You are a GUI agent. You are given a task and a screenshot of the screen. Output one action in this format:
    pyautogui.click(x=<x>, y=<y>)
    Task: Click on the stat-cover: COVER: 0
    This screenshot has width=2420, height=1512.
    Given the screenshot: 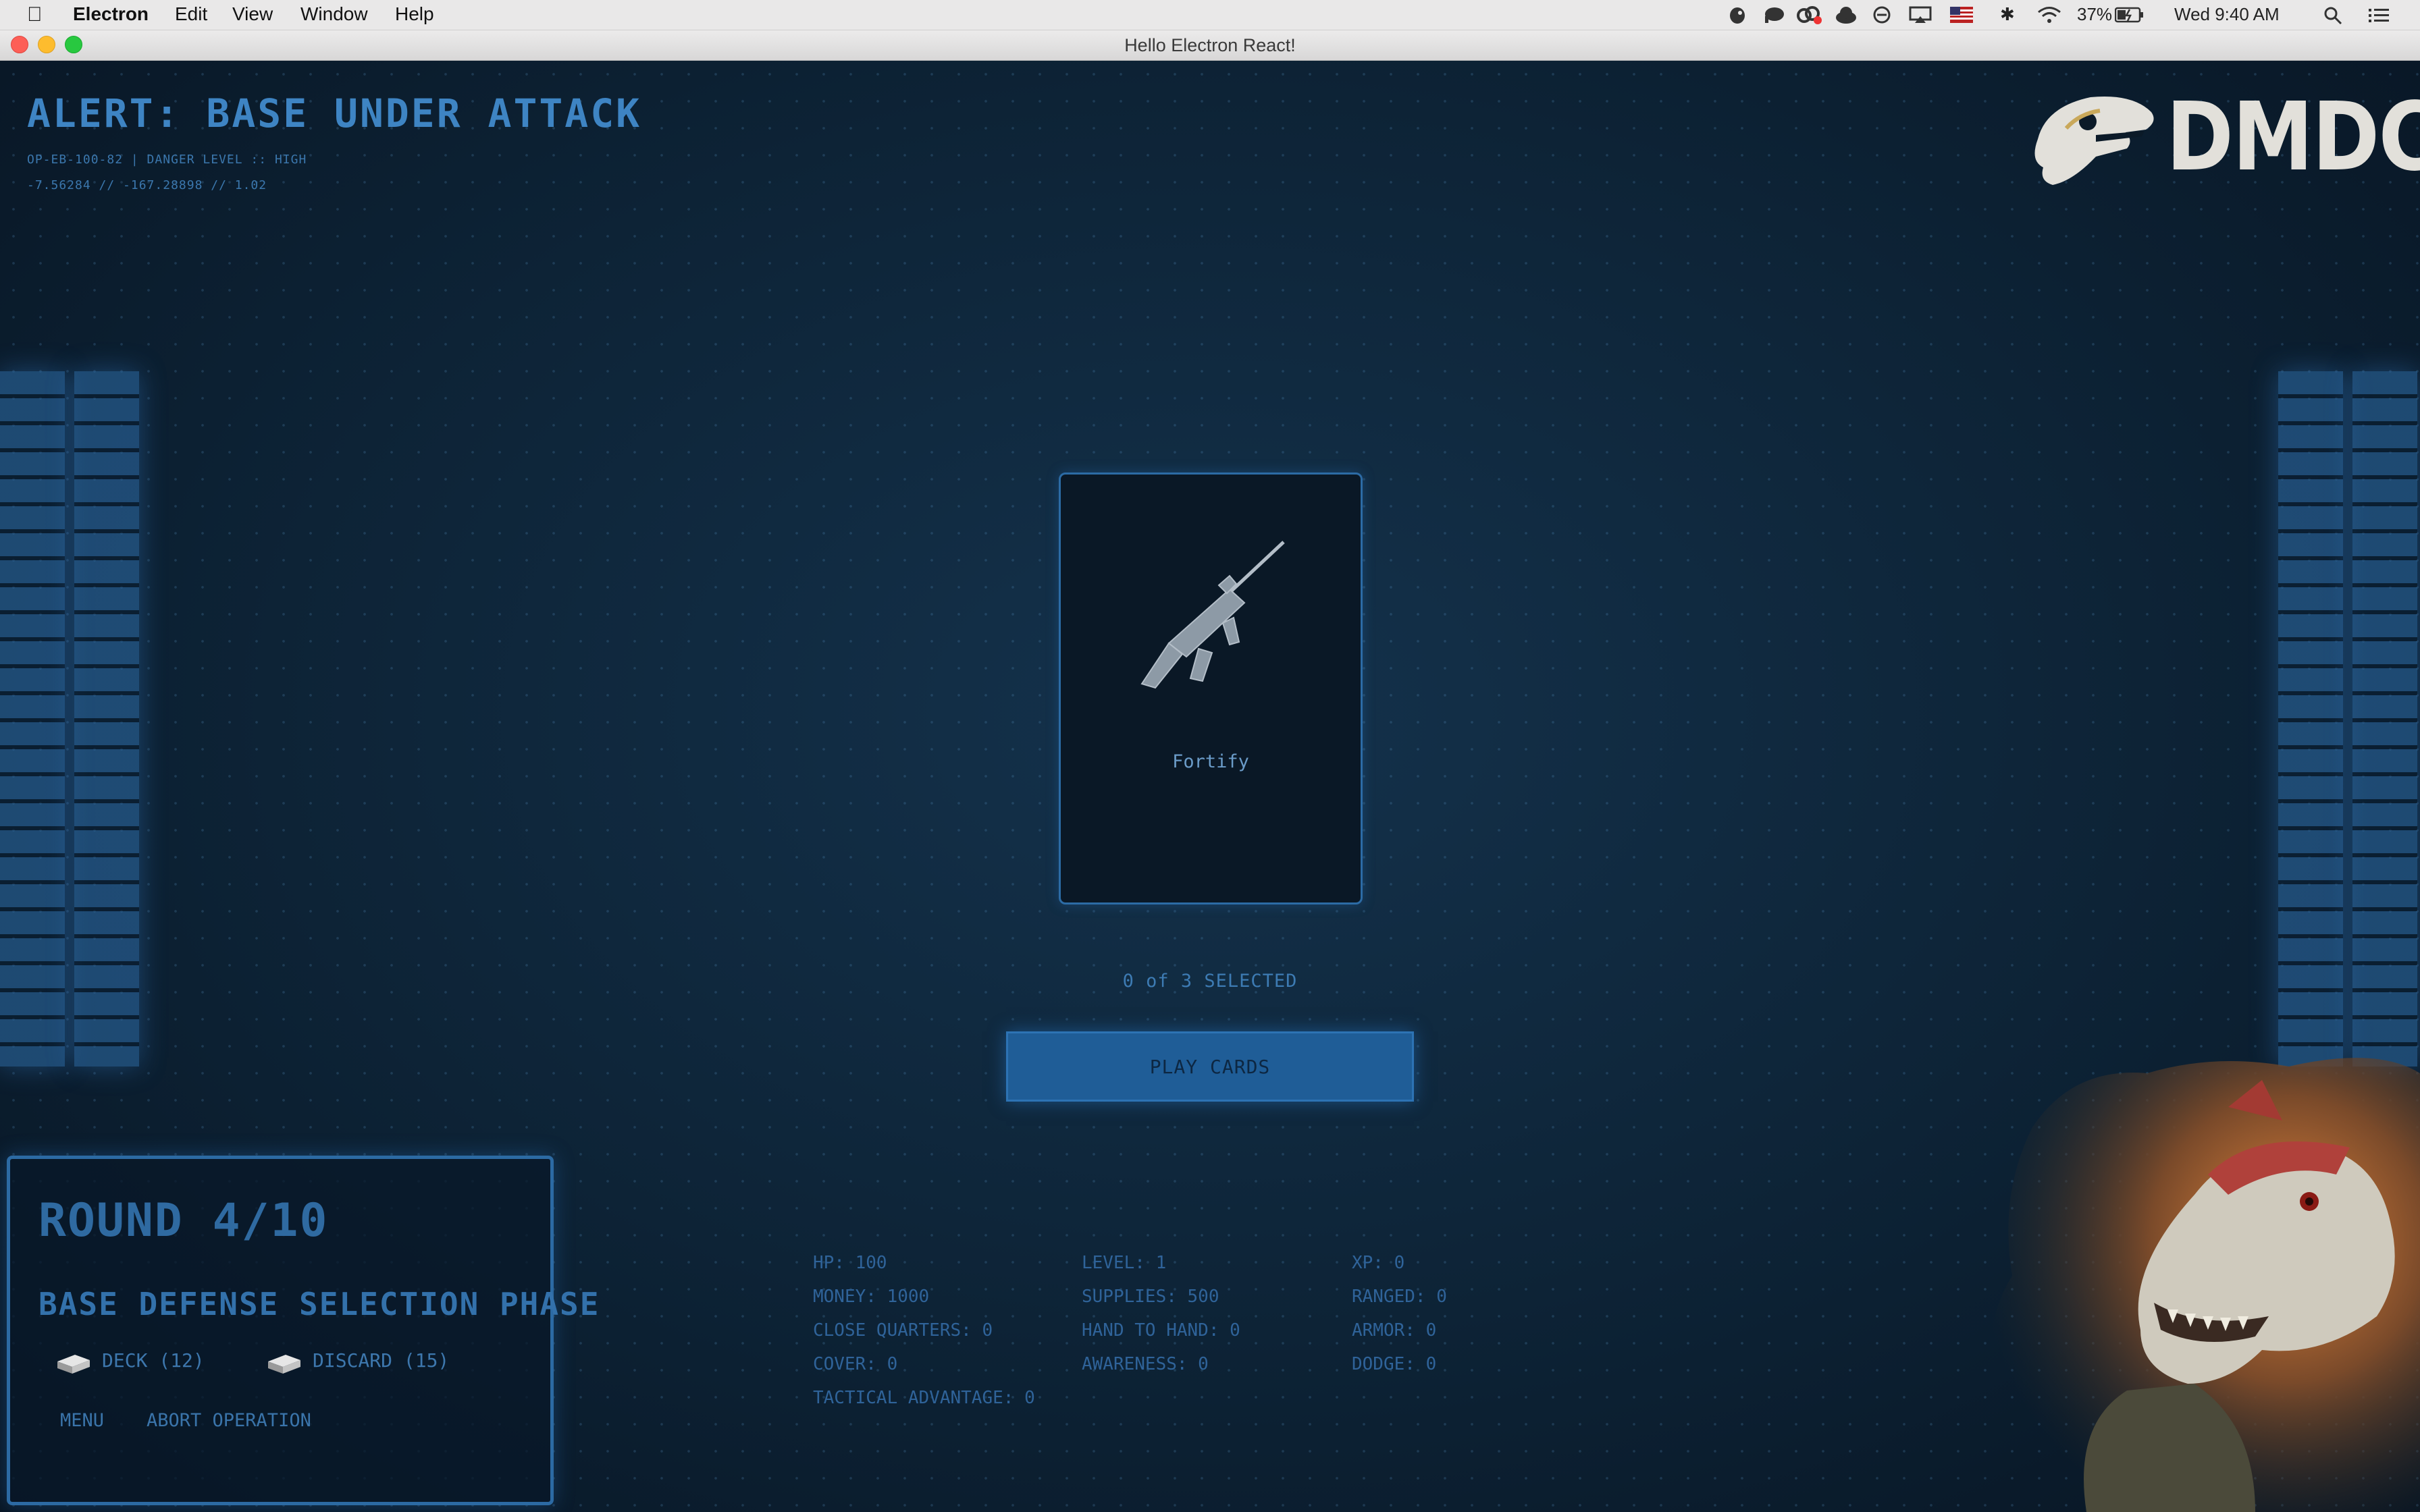 What is the action you would take?
    pyautogui.click(x=855, y=1364)
    